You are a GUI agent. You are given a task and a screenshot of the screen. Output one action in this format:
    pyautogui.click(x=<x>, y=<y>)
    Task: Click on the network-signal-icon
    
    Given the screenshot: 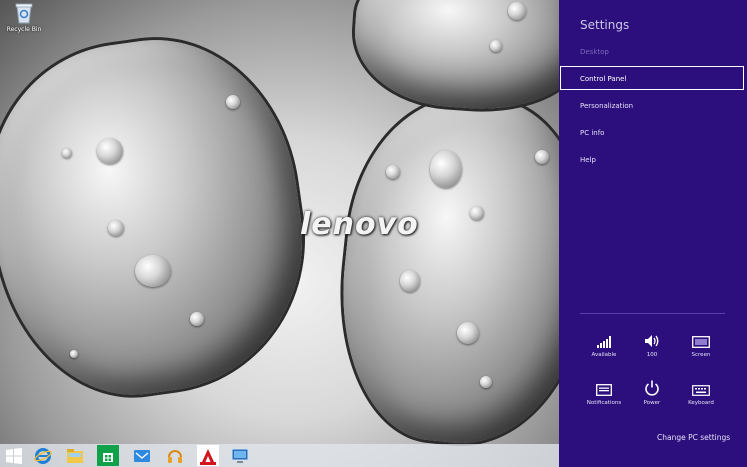 What is the action you would take?
    pyautogui.click(x=604, y=338)
    